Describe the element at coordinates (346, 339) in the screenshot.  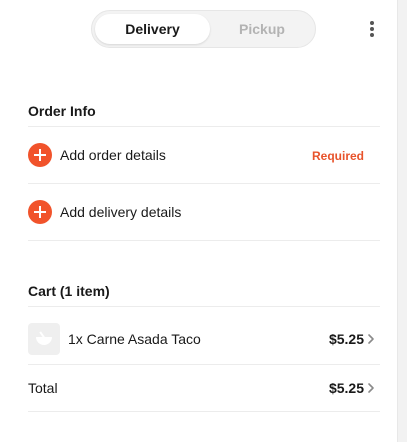
I see `cart-item-price: $5.25` at that location.